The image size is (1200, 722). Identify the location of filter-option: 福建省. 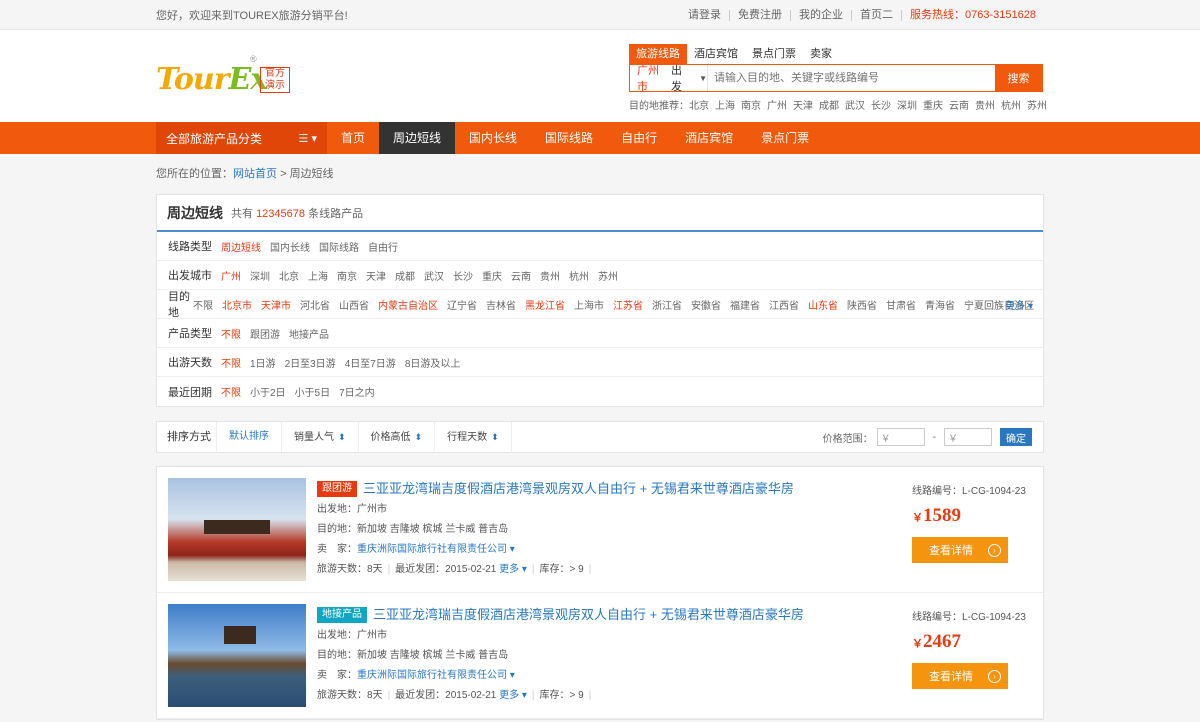
(745, 304).